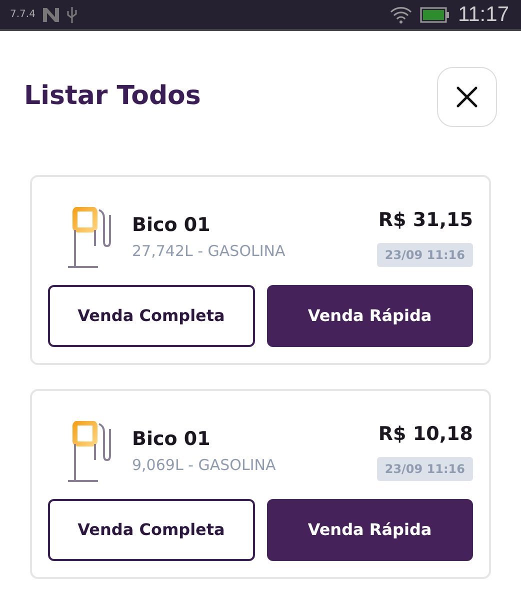  What do you see at coordinates (209, 251) in the screenshot?
I see `fuel-detail: 27,742L - GASOLINA` at bounding box center [209, 251].